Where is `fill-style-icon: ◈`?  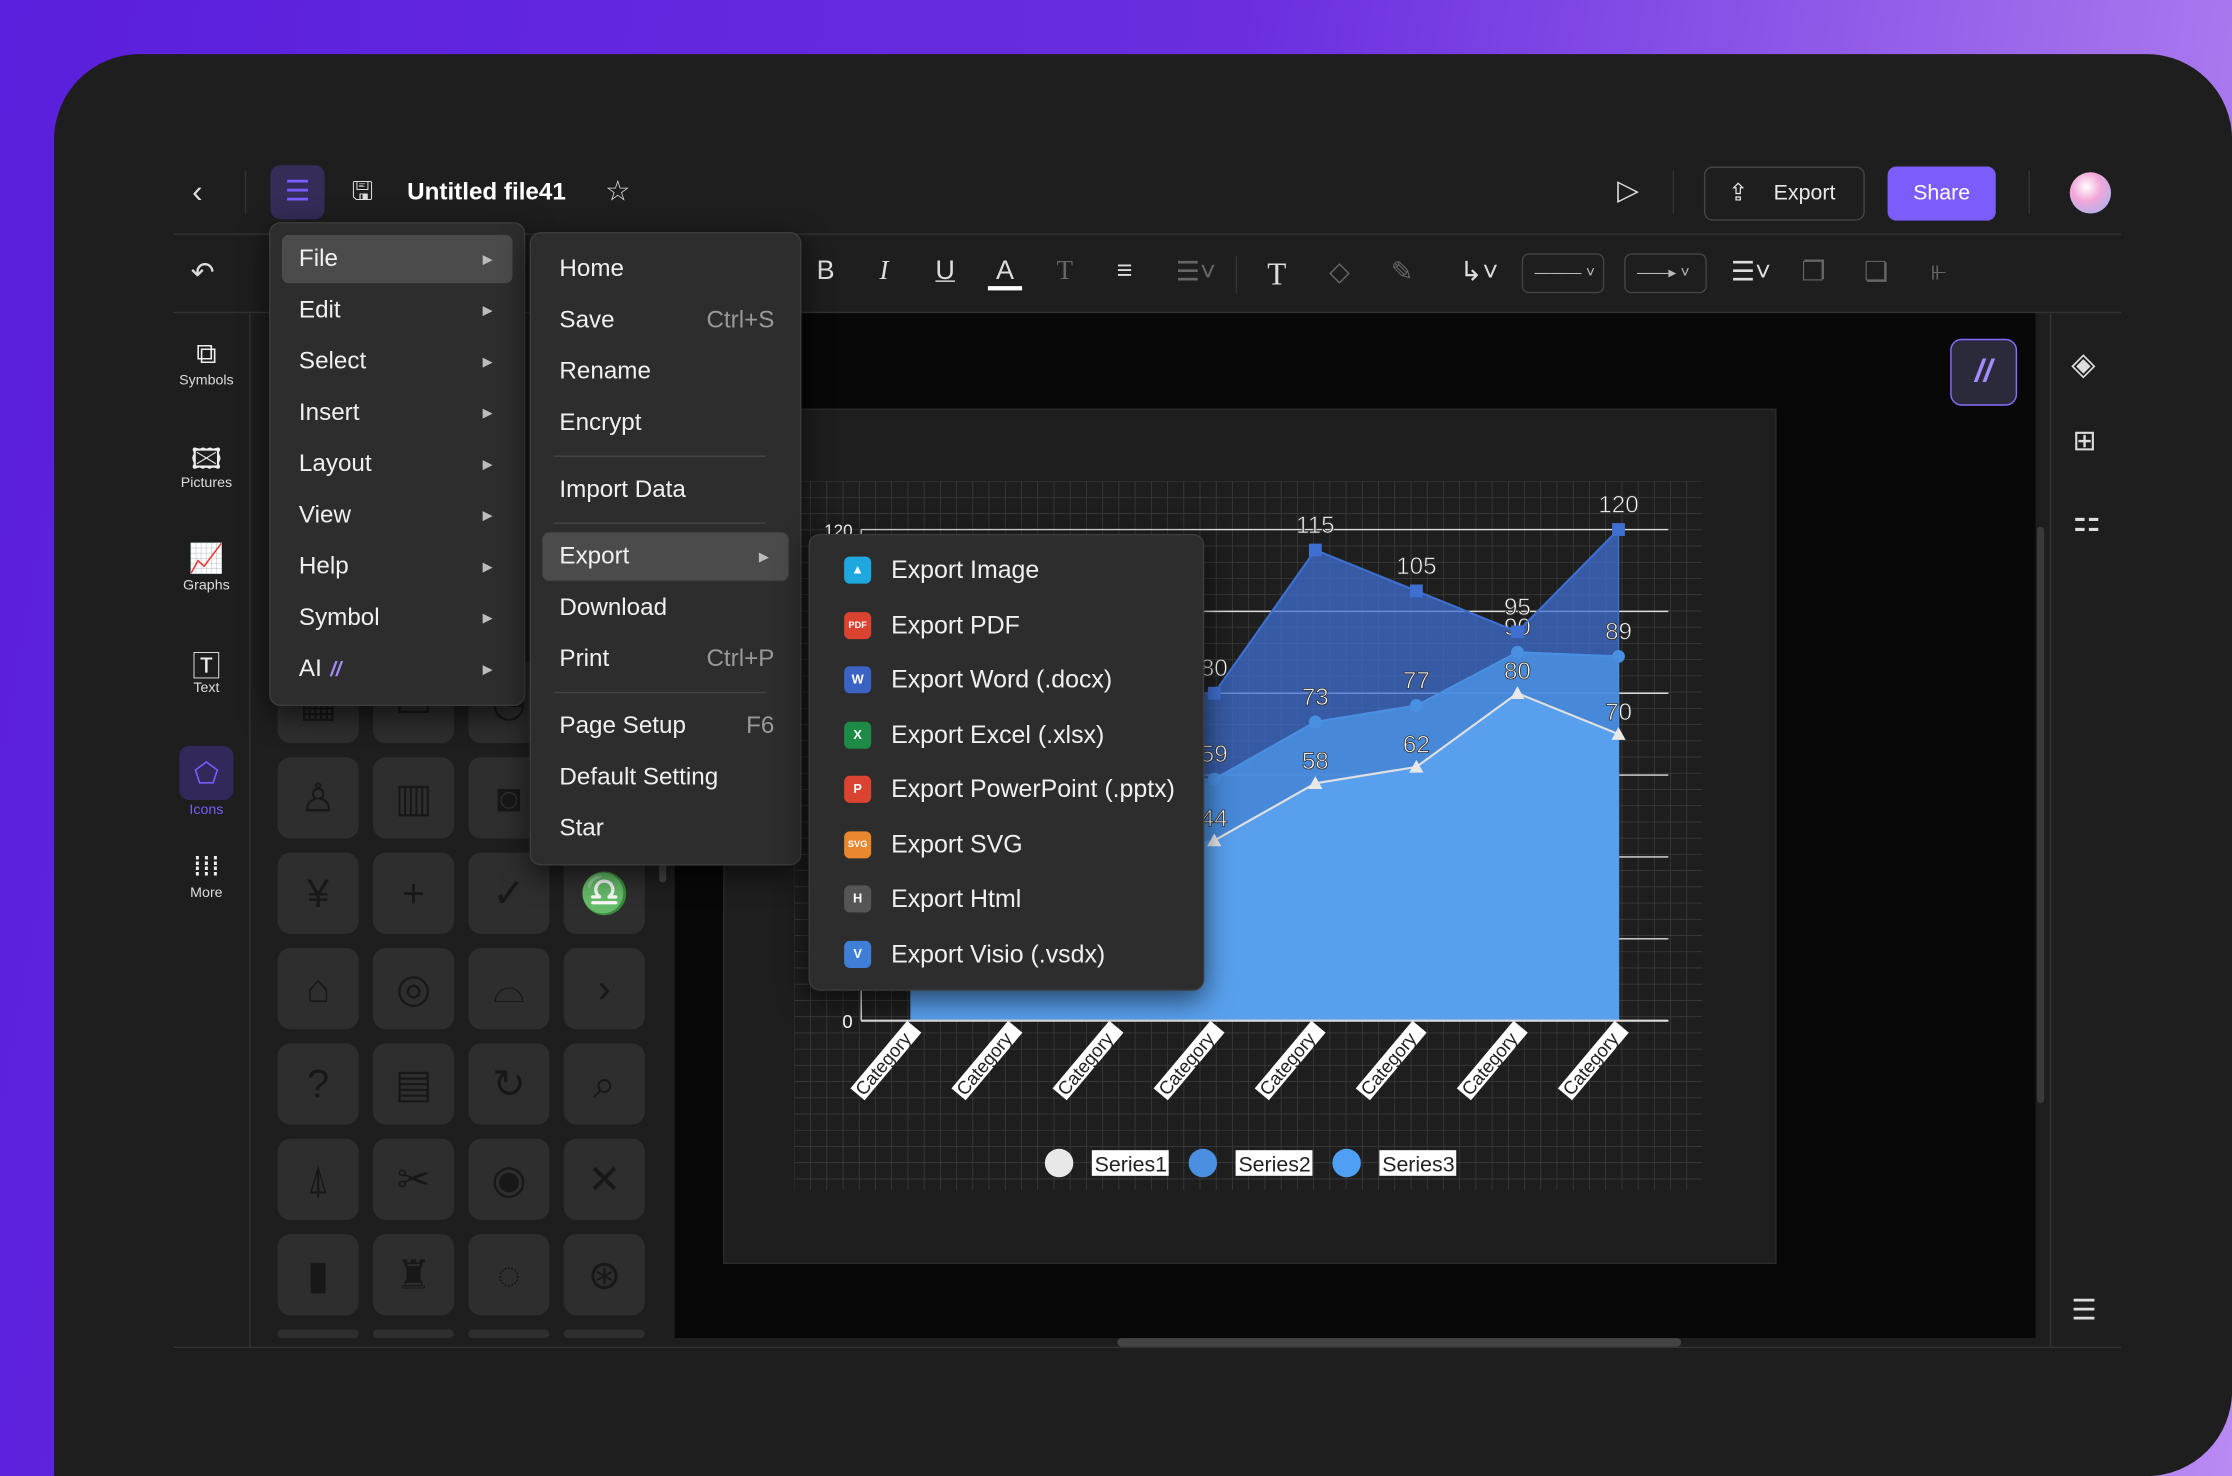 fill-style-icon: ◈ is located at coordinates (2083, 364).